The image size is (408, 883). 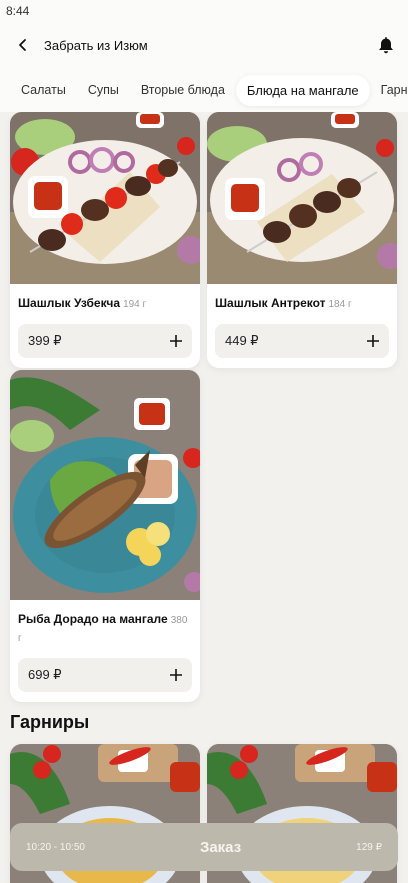 I want to click on notifications-button, so click(x=386, y=45).